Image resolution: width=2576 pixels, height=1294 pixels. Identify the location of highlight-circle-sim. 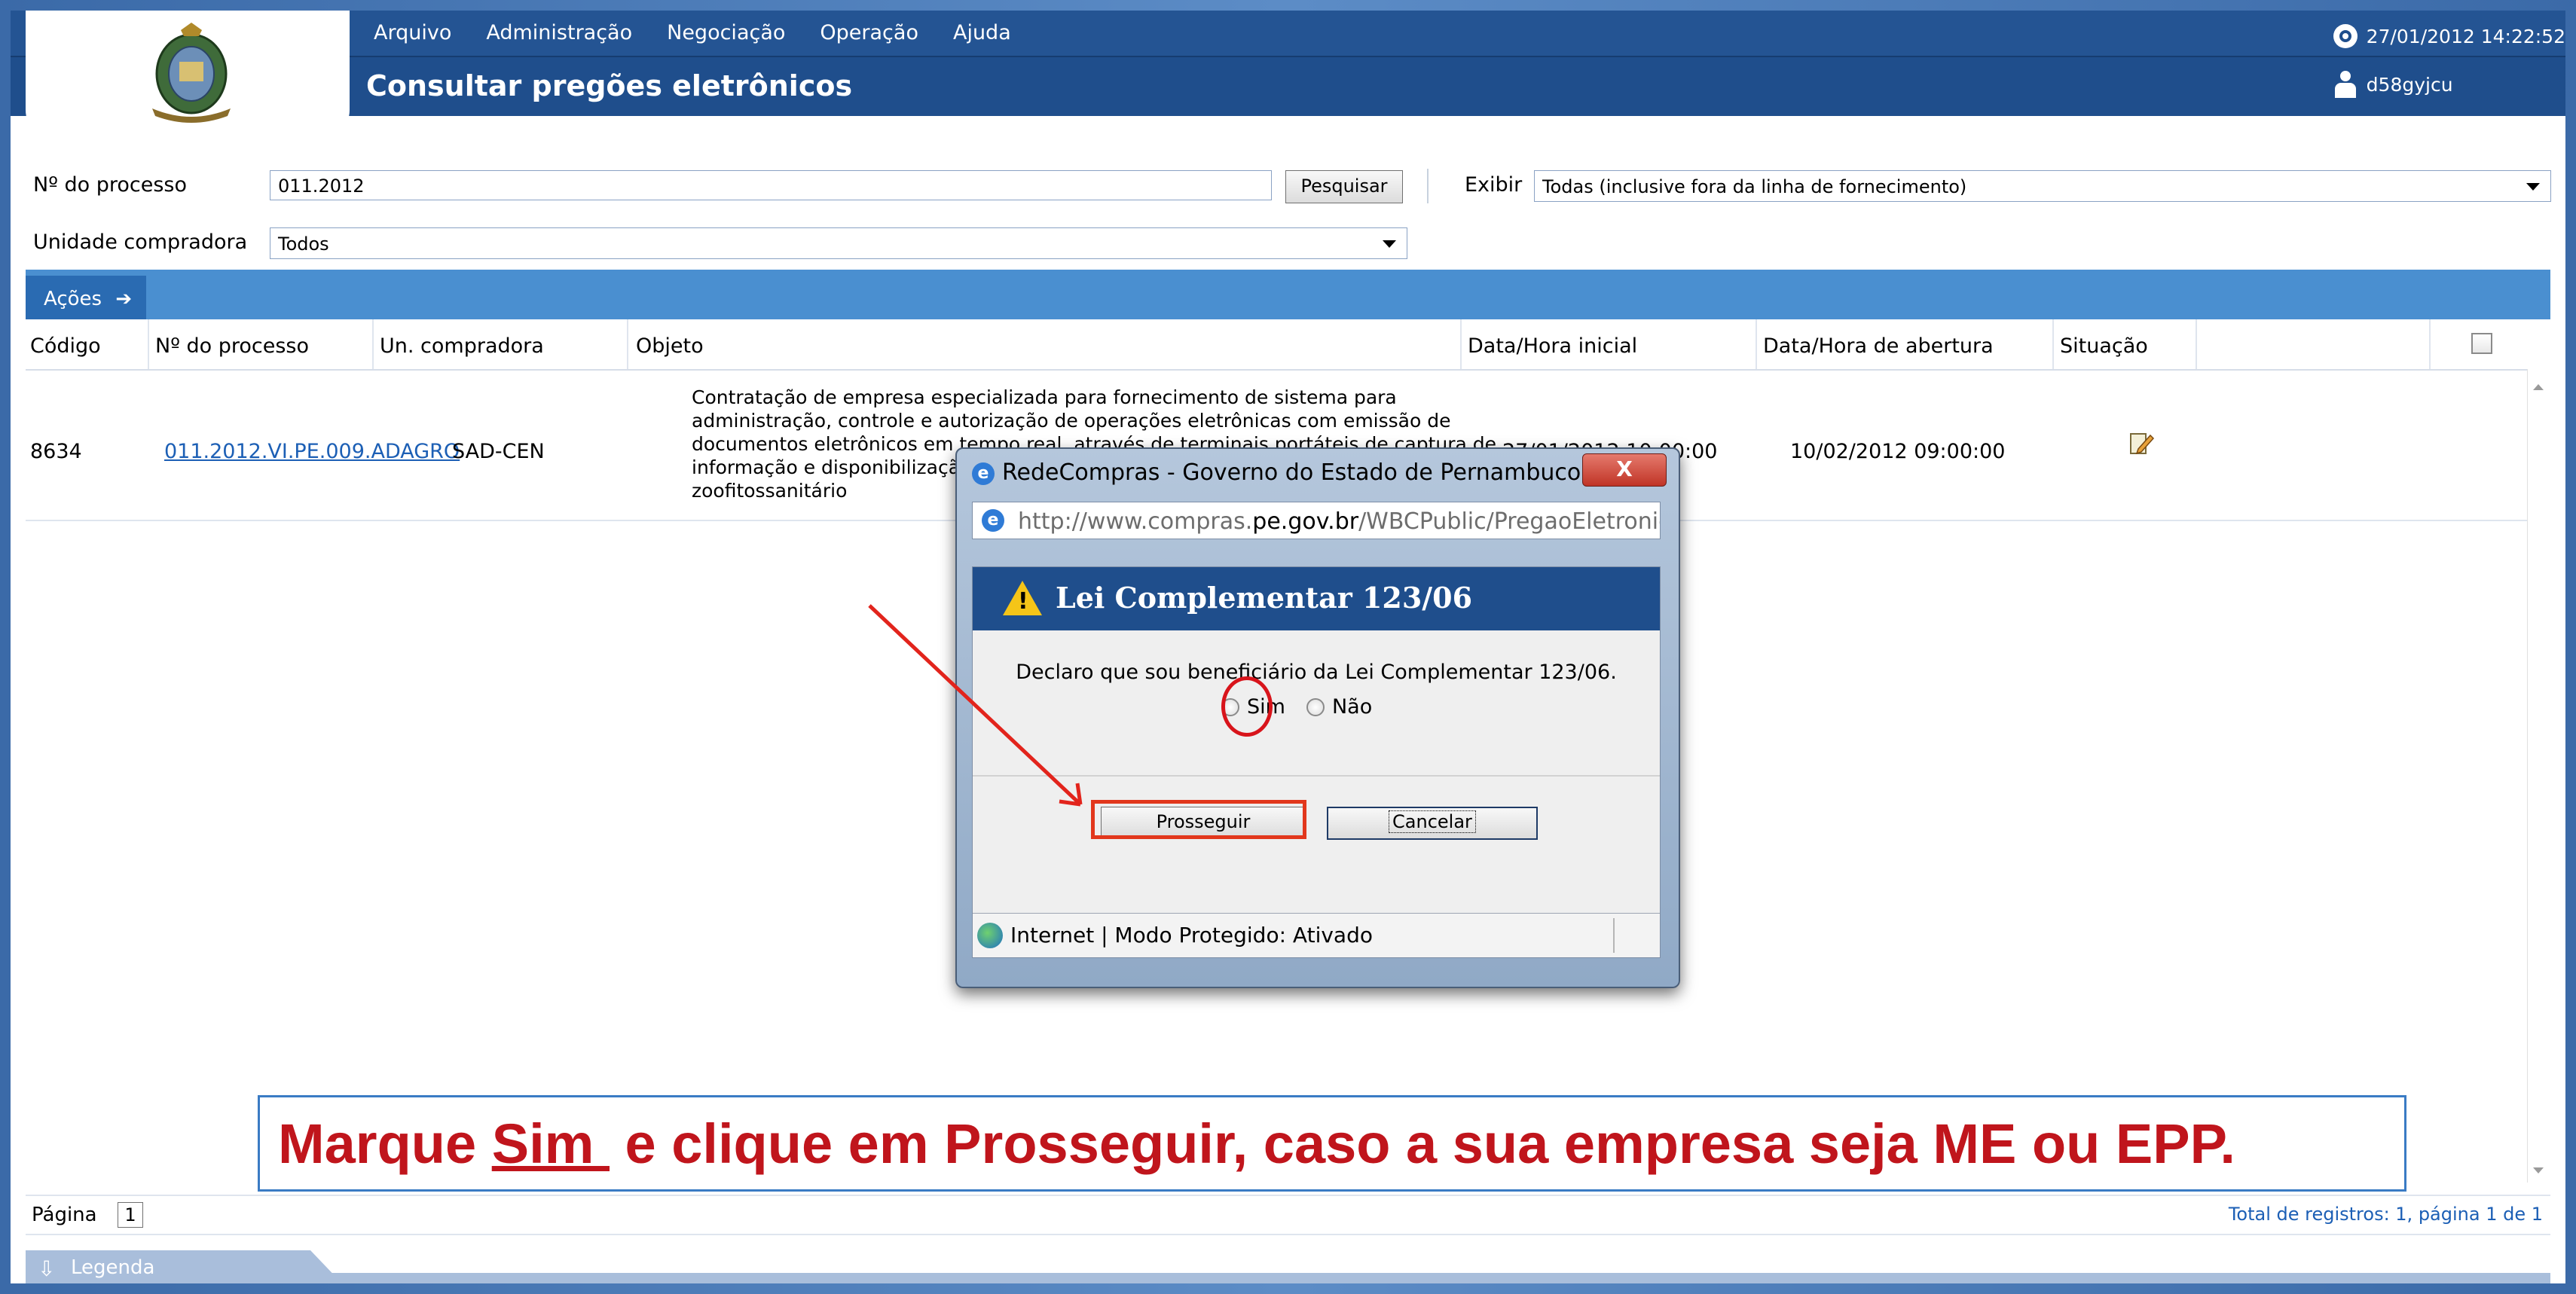
(1247, 706).